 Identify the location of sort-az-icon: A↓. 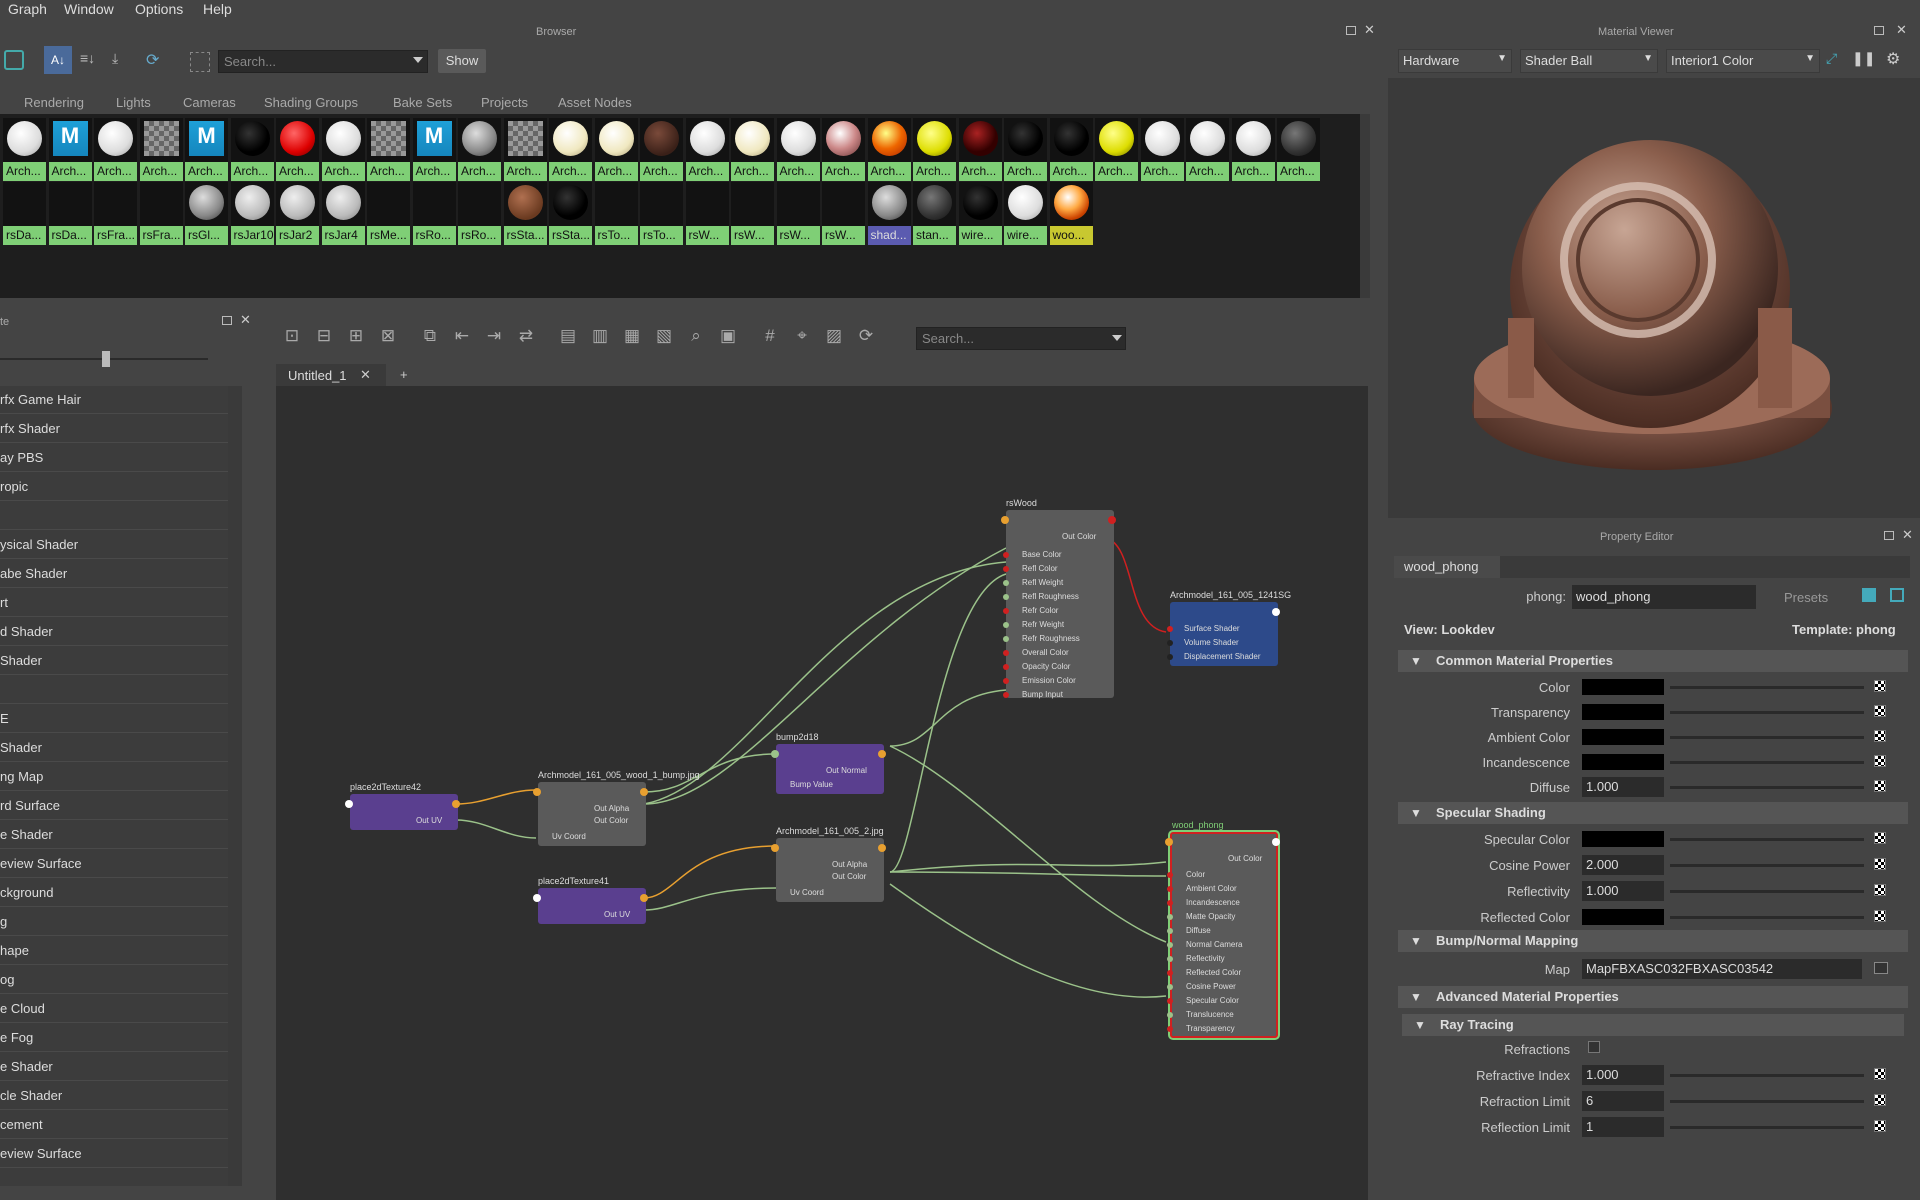
(58, 60).